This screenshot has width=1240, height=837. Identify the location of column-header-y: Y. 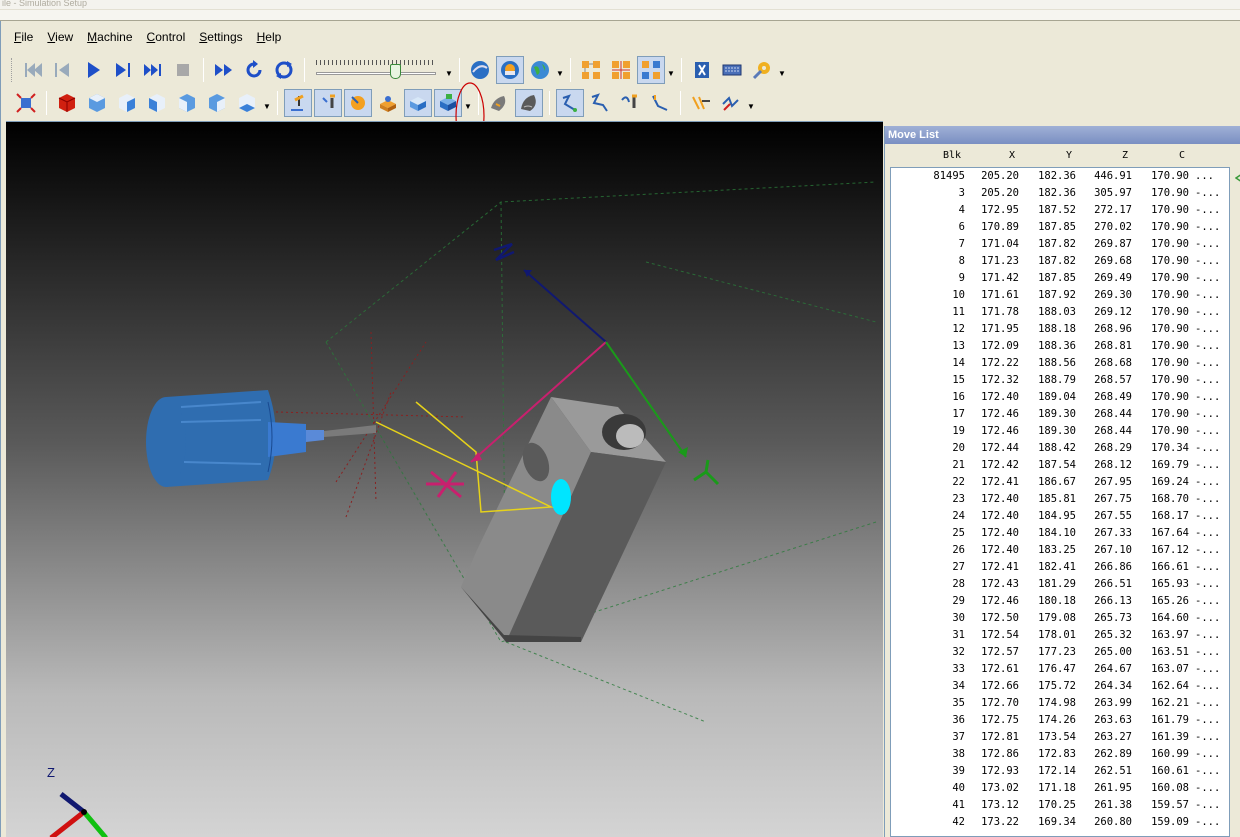
(1069, 155).